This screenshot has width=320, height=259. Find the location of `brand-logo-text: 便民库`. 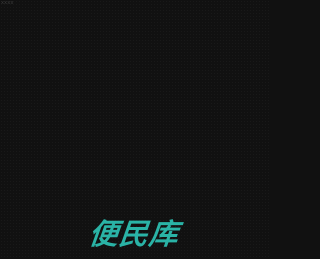

brand-logo-text: 便民库 is located at coordinates (134, 234).